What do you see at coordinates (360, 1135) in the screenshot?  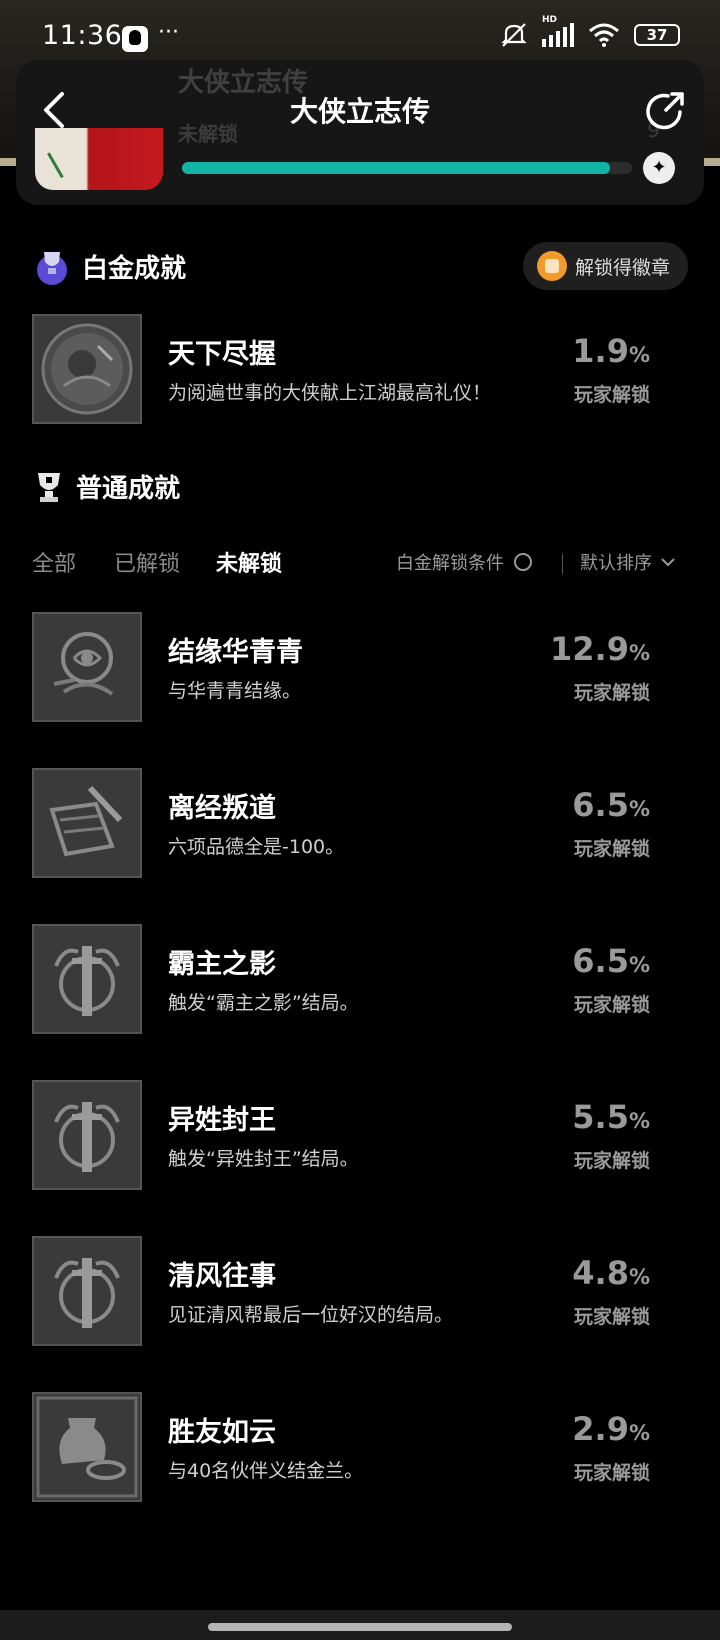 I see `achievement-row: 异姓封王触发“异姓封王”结局。 5.5% 玩家解锁` at bounding box center [360, 1135].